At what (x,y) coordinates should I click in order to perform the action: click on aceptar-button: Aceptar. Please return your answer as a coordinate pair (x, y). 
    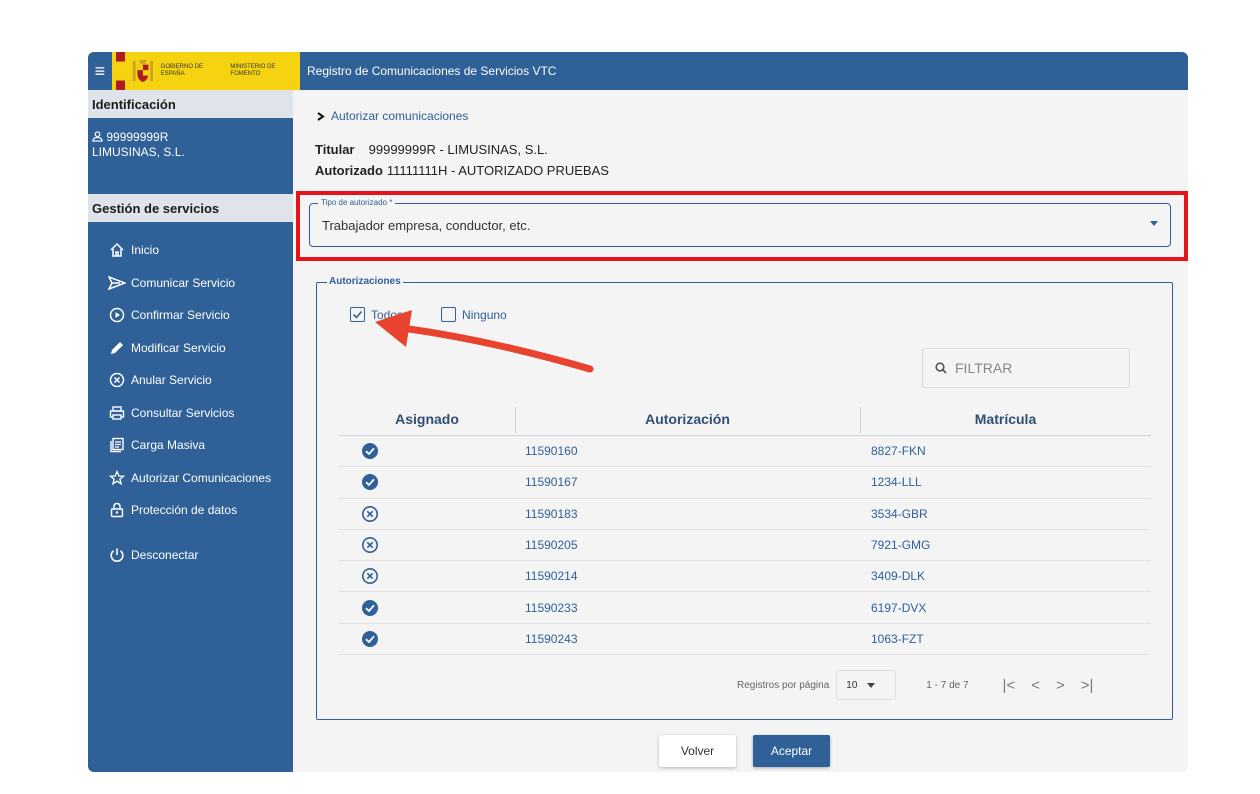
    Looking at the image, I should click on (791, 751).